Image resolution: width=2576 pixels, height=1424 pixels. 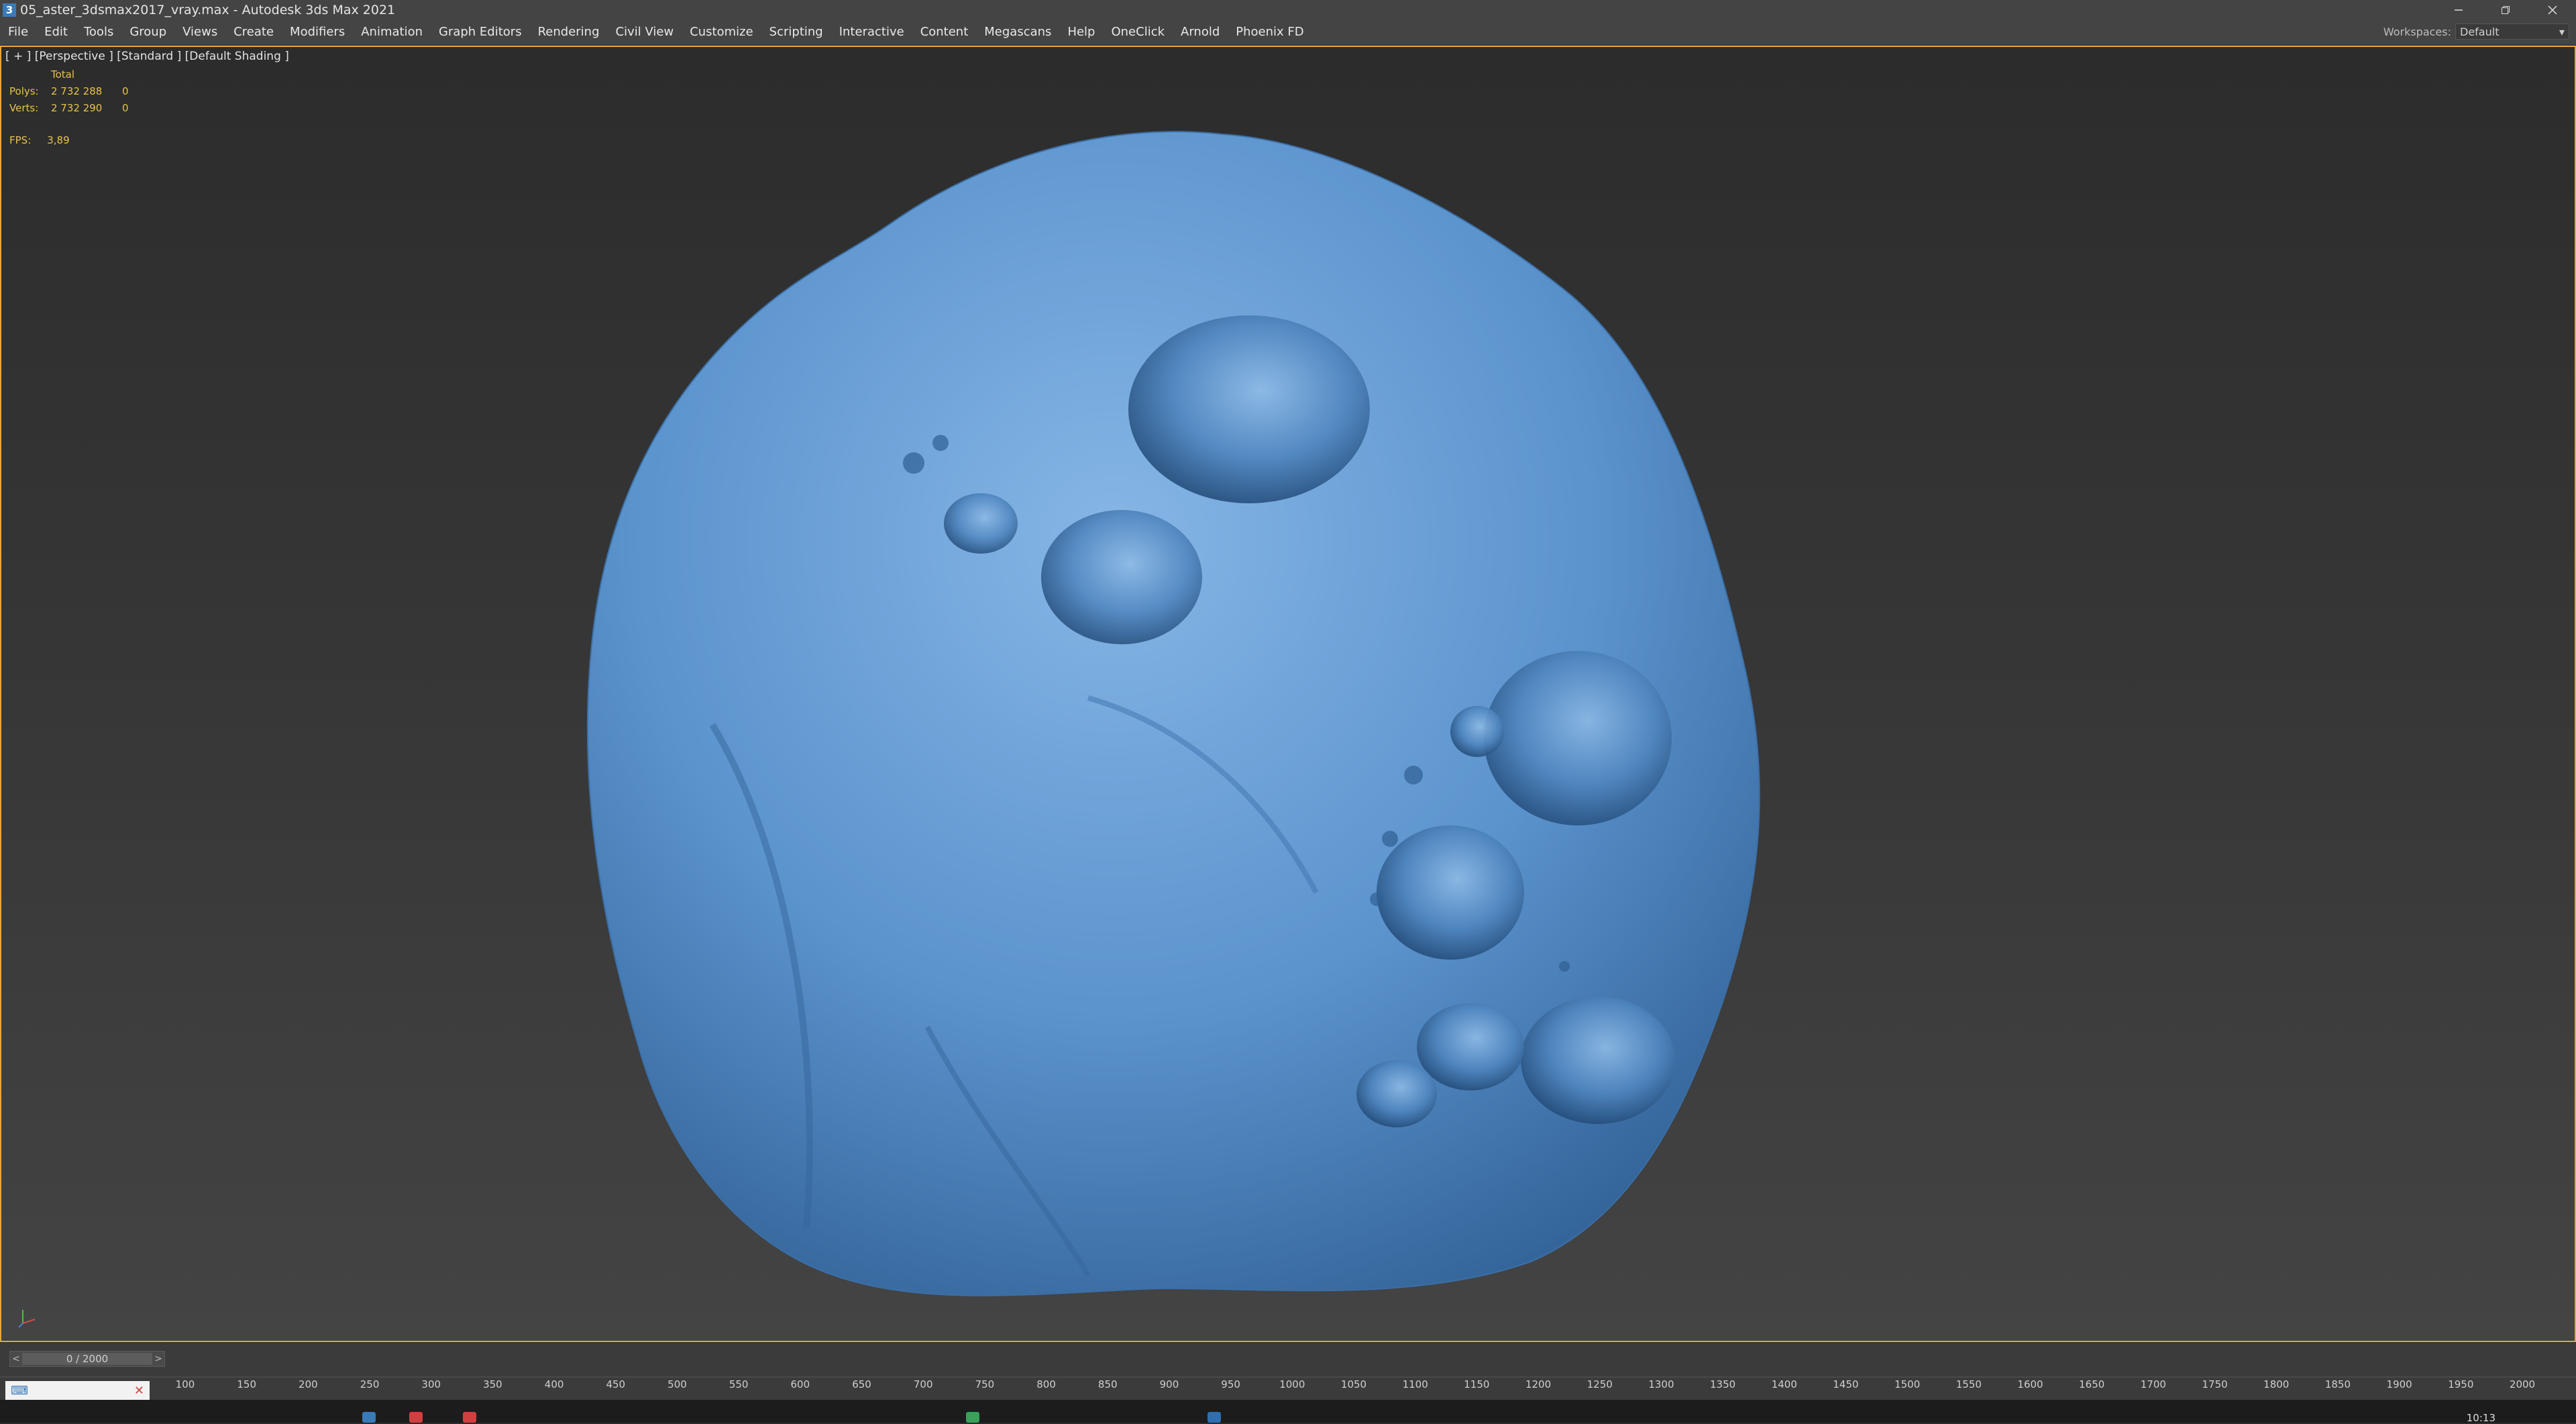 I want to click on track-bar-tick-label: 900, so click(x=1169, y=1384).